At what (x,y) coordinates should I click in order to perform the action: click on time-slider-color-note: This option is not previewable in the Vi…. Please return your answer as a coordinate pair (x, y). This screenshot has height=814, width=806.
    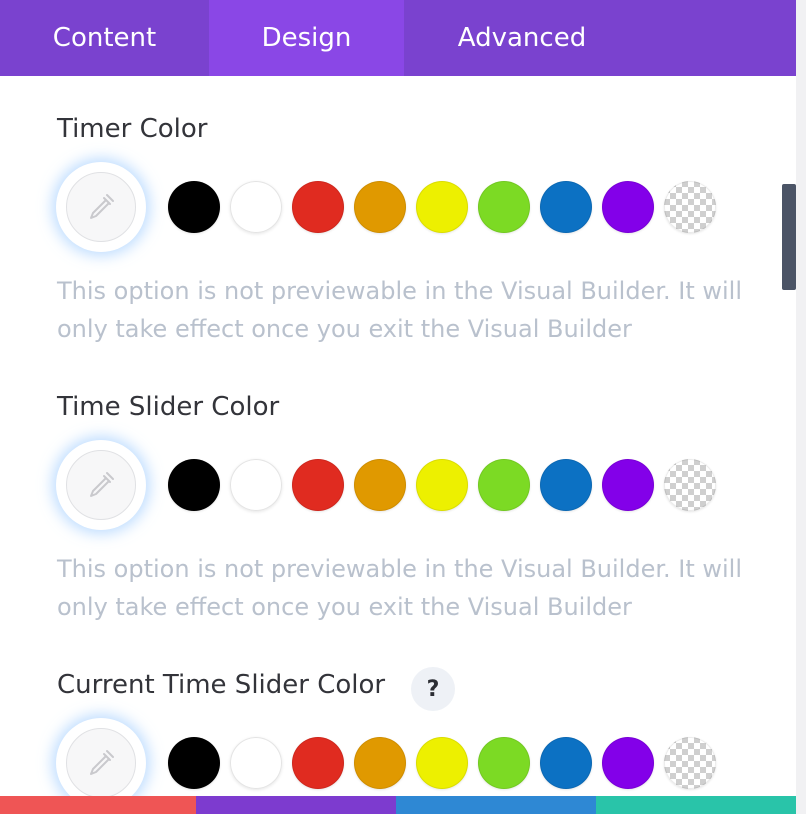
    Looking at the image, I should click on (400, 588).